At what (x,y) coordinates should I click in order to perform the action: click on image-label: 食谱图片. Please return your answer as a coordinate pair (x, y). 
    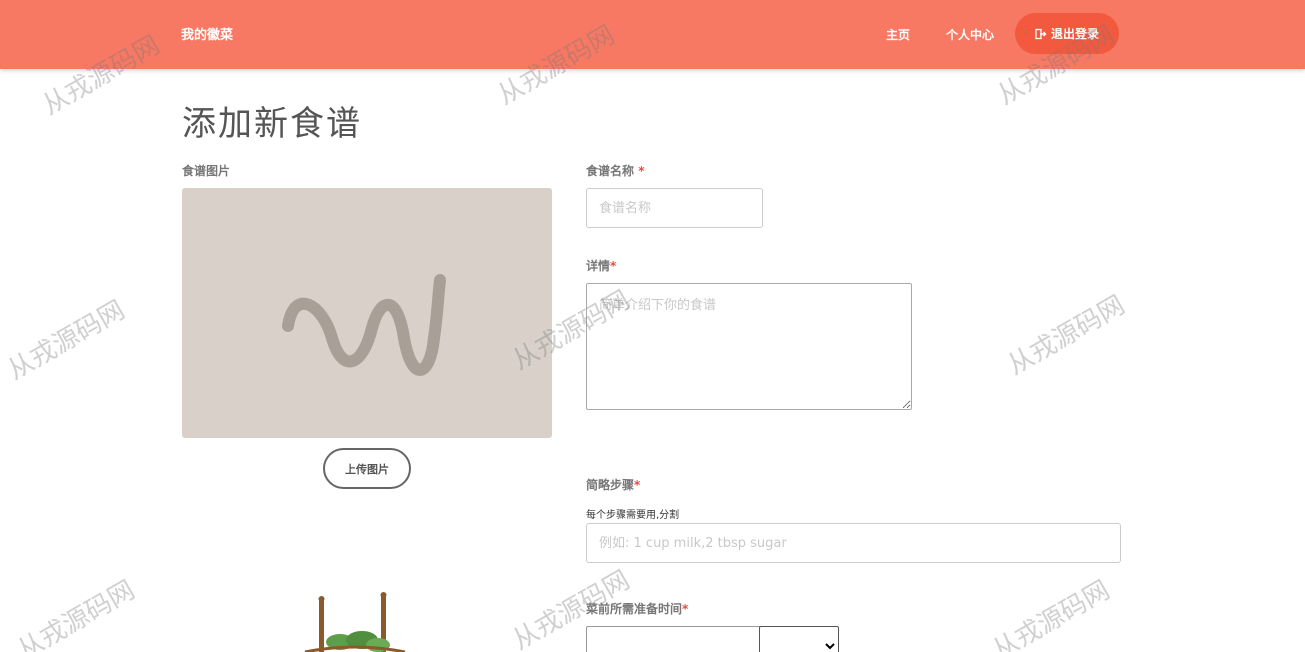
    Looking at the image, I should click on (206, 171).